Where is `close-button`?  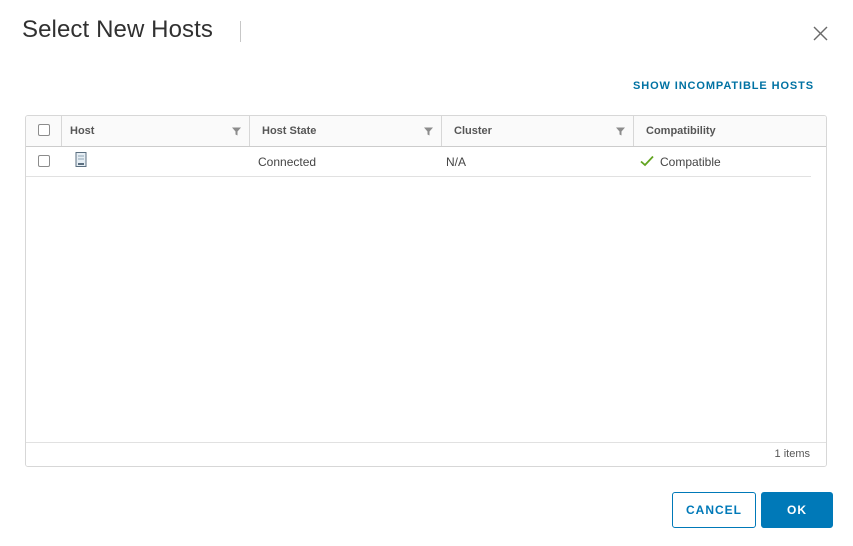
close-button is located at coordinates (821, 33).